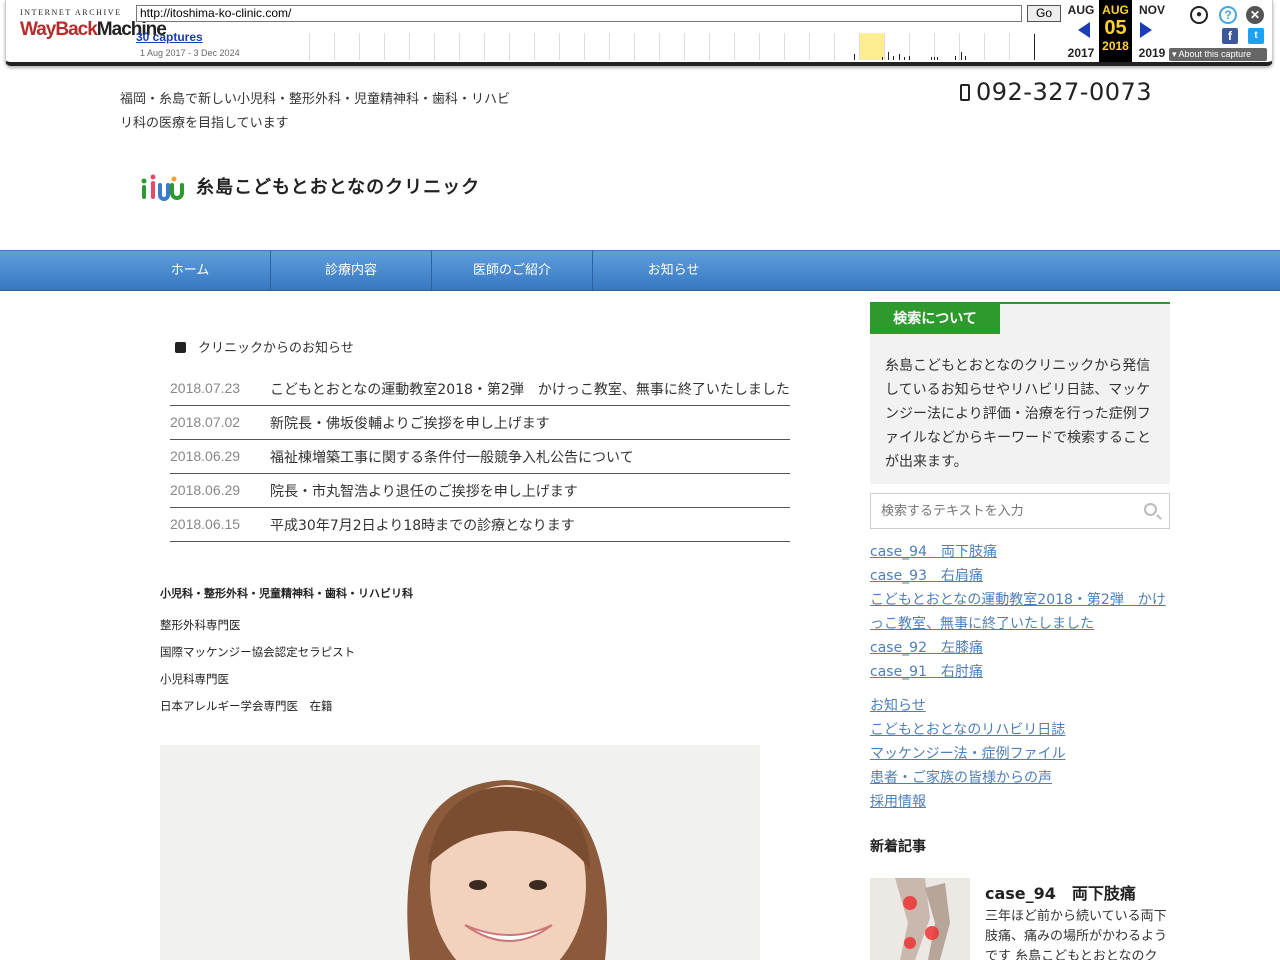  I want to click on recent-post-link: case_91 右肘痛, so click(1020, 672).